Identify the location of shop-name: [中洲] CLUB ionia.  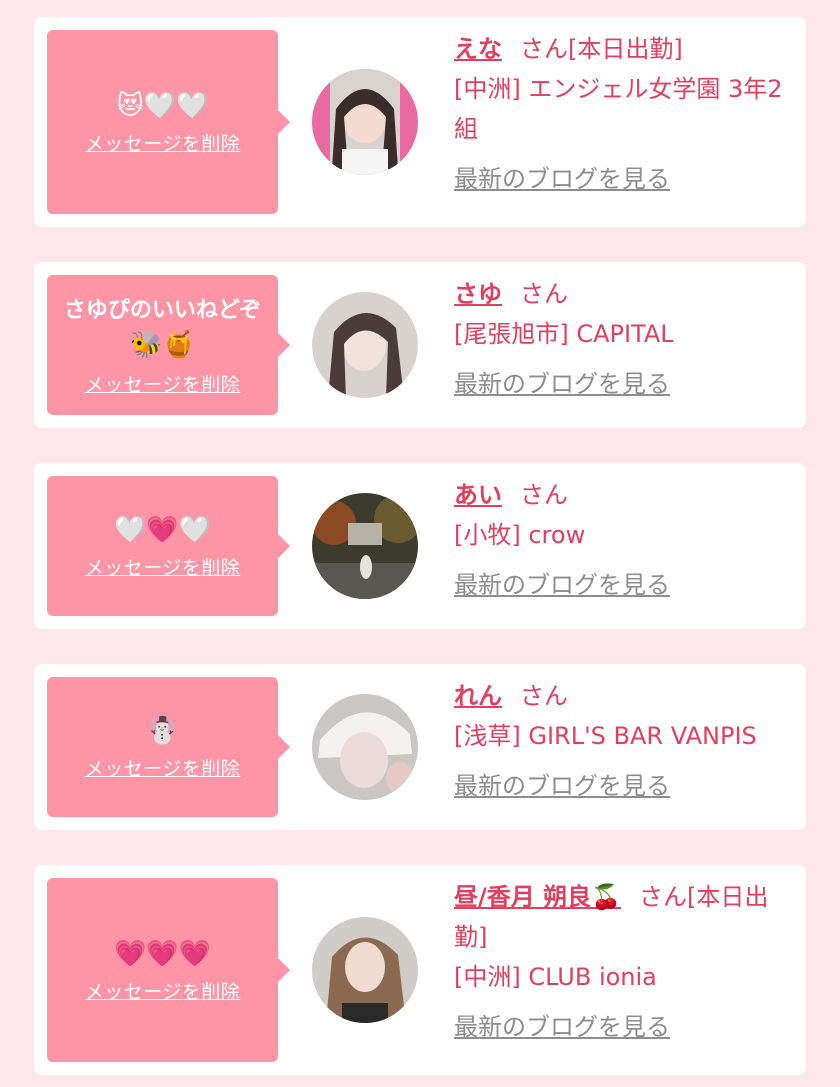
(555, 977).